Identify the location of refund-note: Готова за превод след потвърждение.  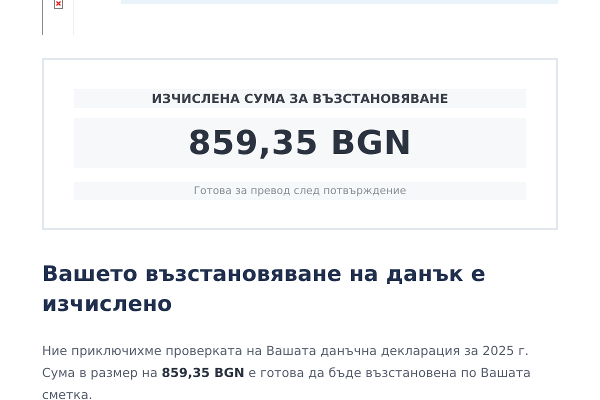
(300, 191).